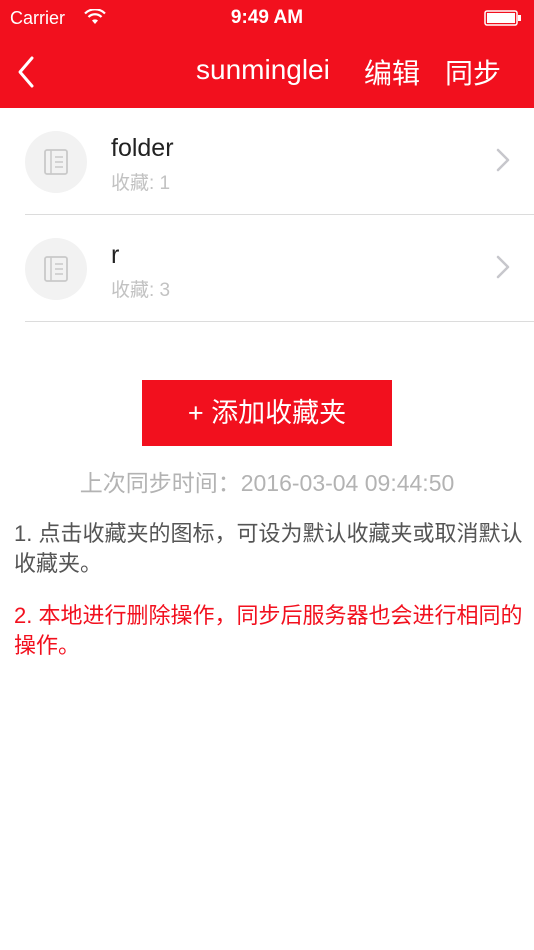  What do you see at coordinates (473, 72) in the screenshot?
I see `sync-button: 同步` at bounding box center [473, 72].